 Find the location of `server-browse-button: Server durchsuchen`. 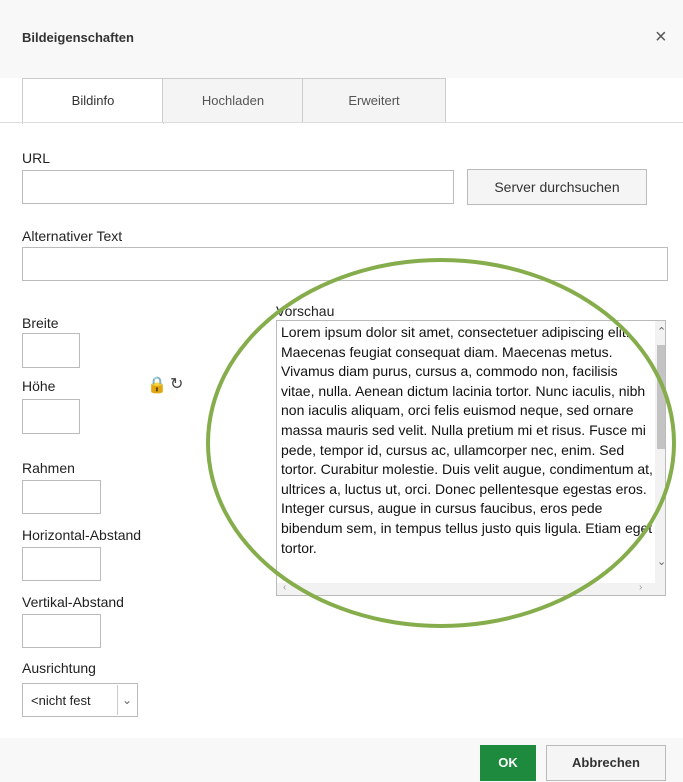

server-browse-button: Server durchsuchen is located at coordinates (557, 187).